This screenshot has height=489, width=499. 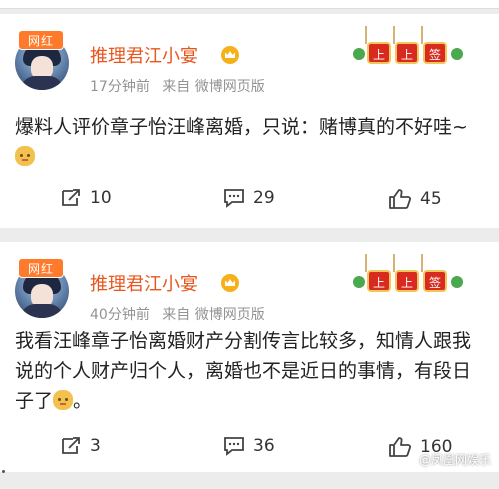 What do you see at coordinates (249, 198) in the screenshot?
I see `comment-button: 29` at bounding box center [249, 198].